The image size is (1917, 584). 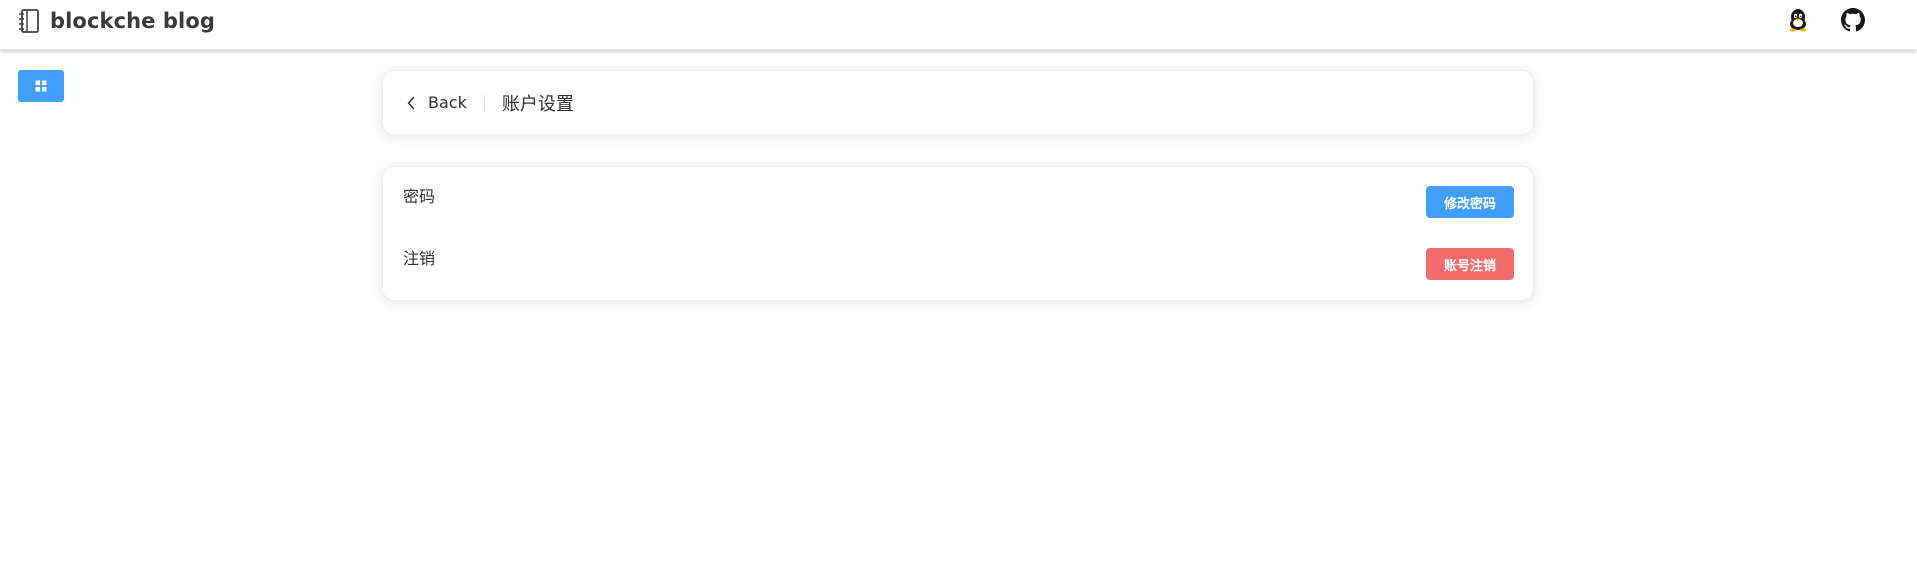 I want to click on header-divider, so click(x=484, y=102).